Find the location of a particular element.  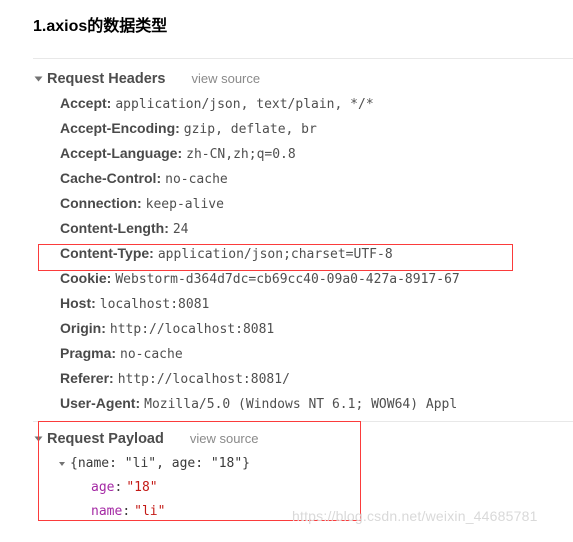

header-row-accept-language: Accept-Language: zh-CN,zh;q=0.8 is located at coordinates (316, 153).